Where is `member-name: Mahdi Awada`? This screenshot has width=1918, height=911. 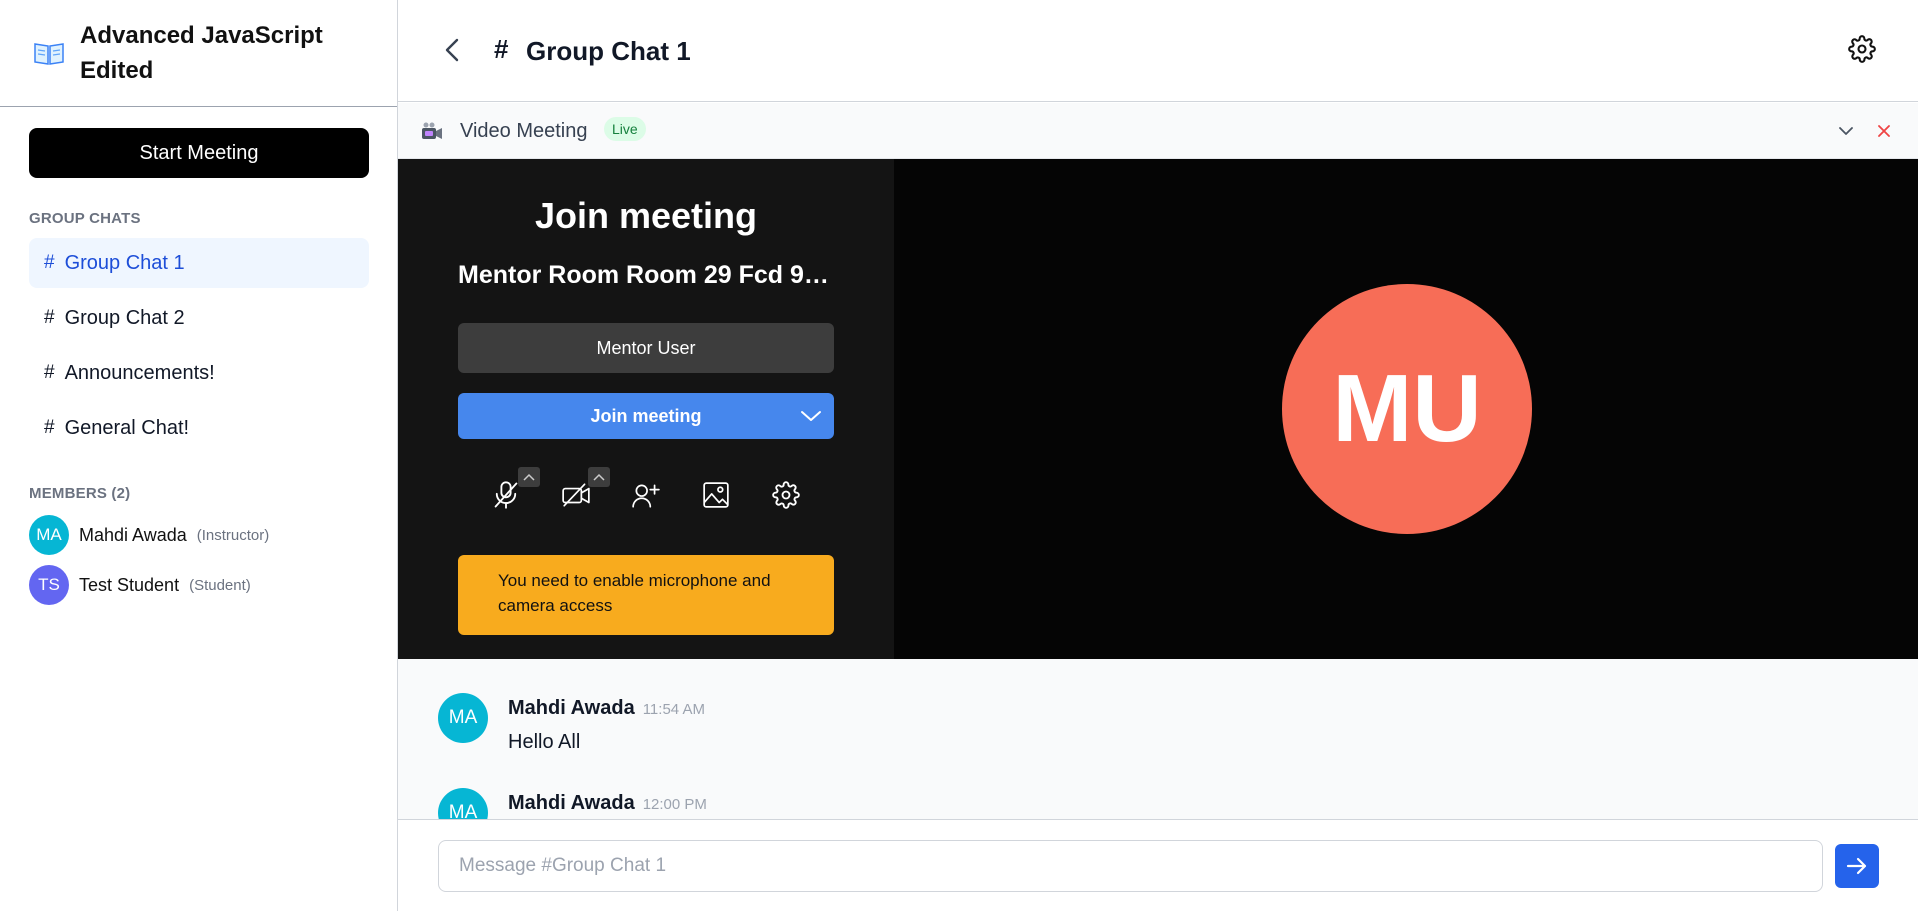
member-name: Mahdi Awada is located at coordinates (133, 534).